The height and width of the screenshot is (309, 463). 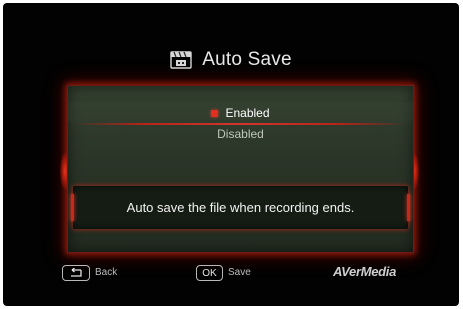 I want to click on title-bar: Auto Save, so click(x=231, y=60).